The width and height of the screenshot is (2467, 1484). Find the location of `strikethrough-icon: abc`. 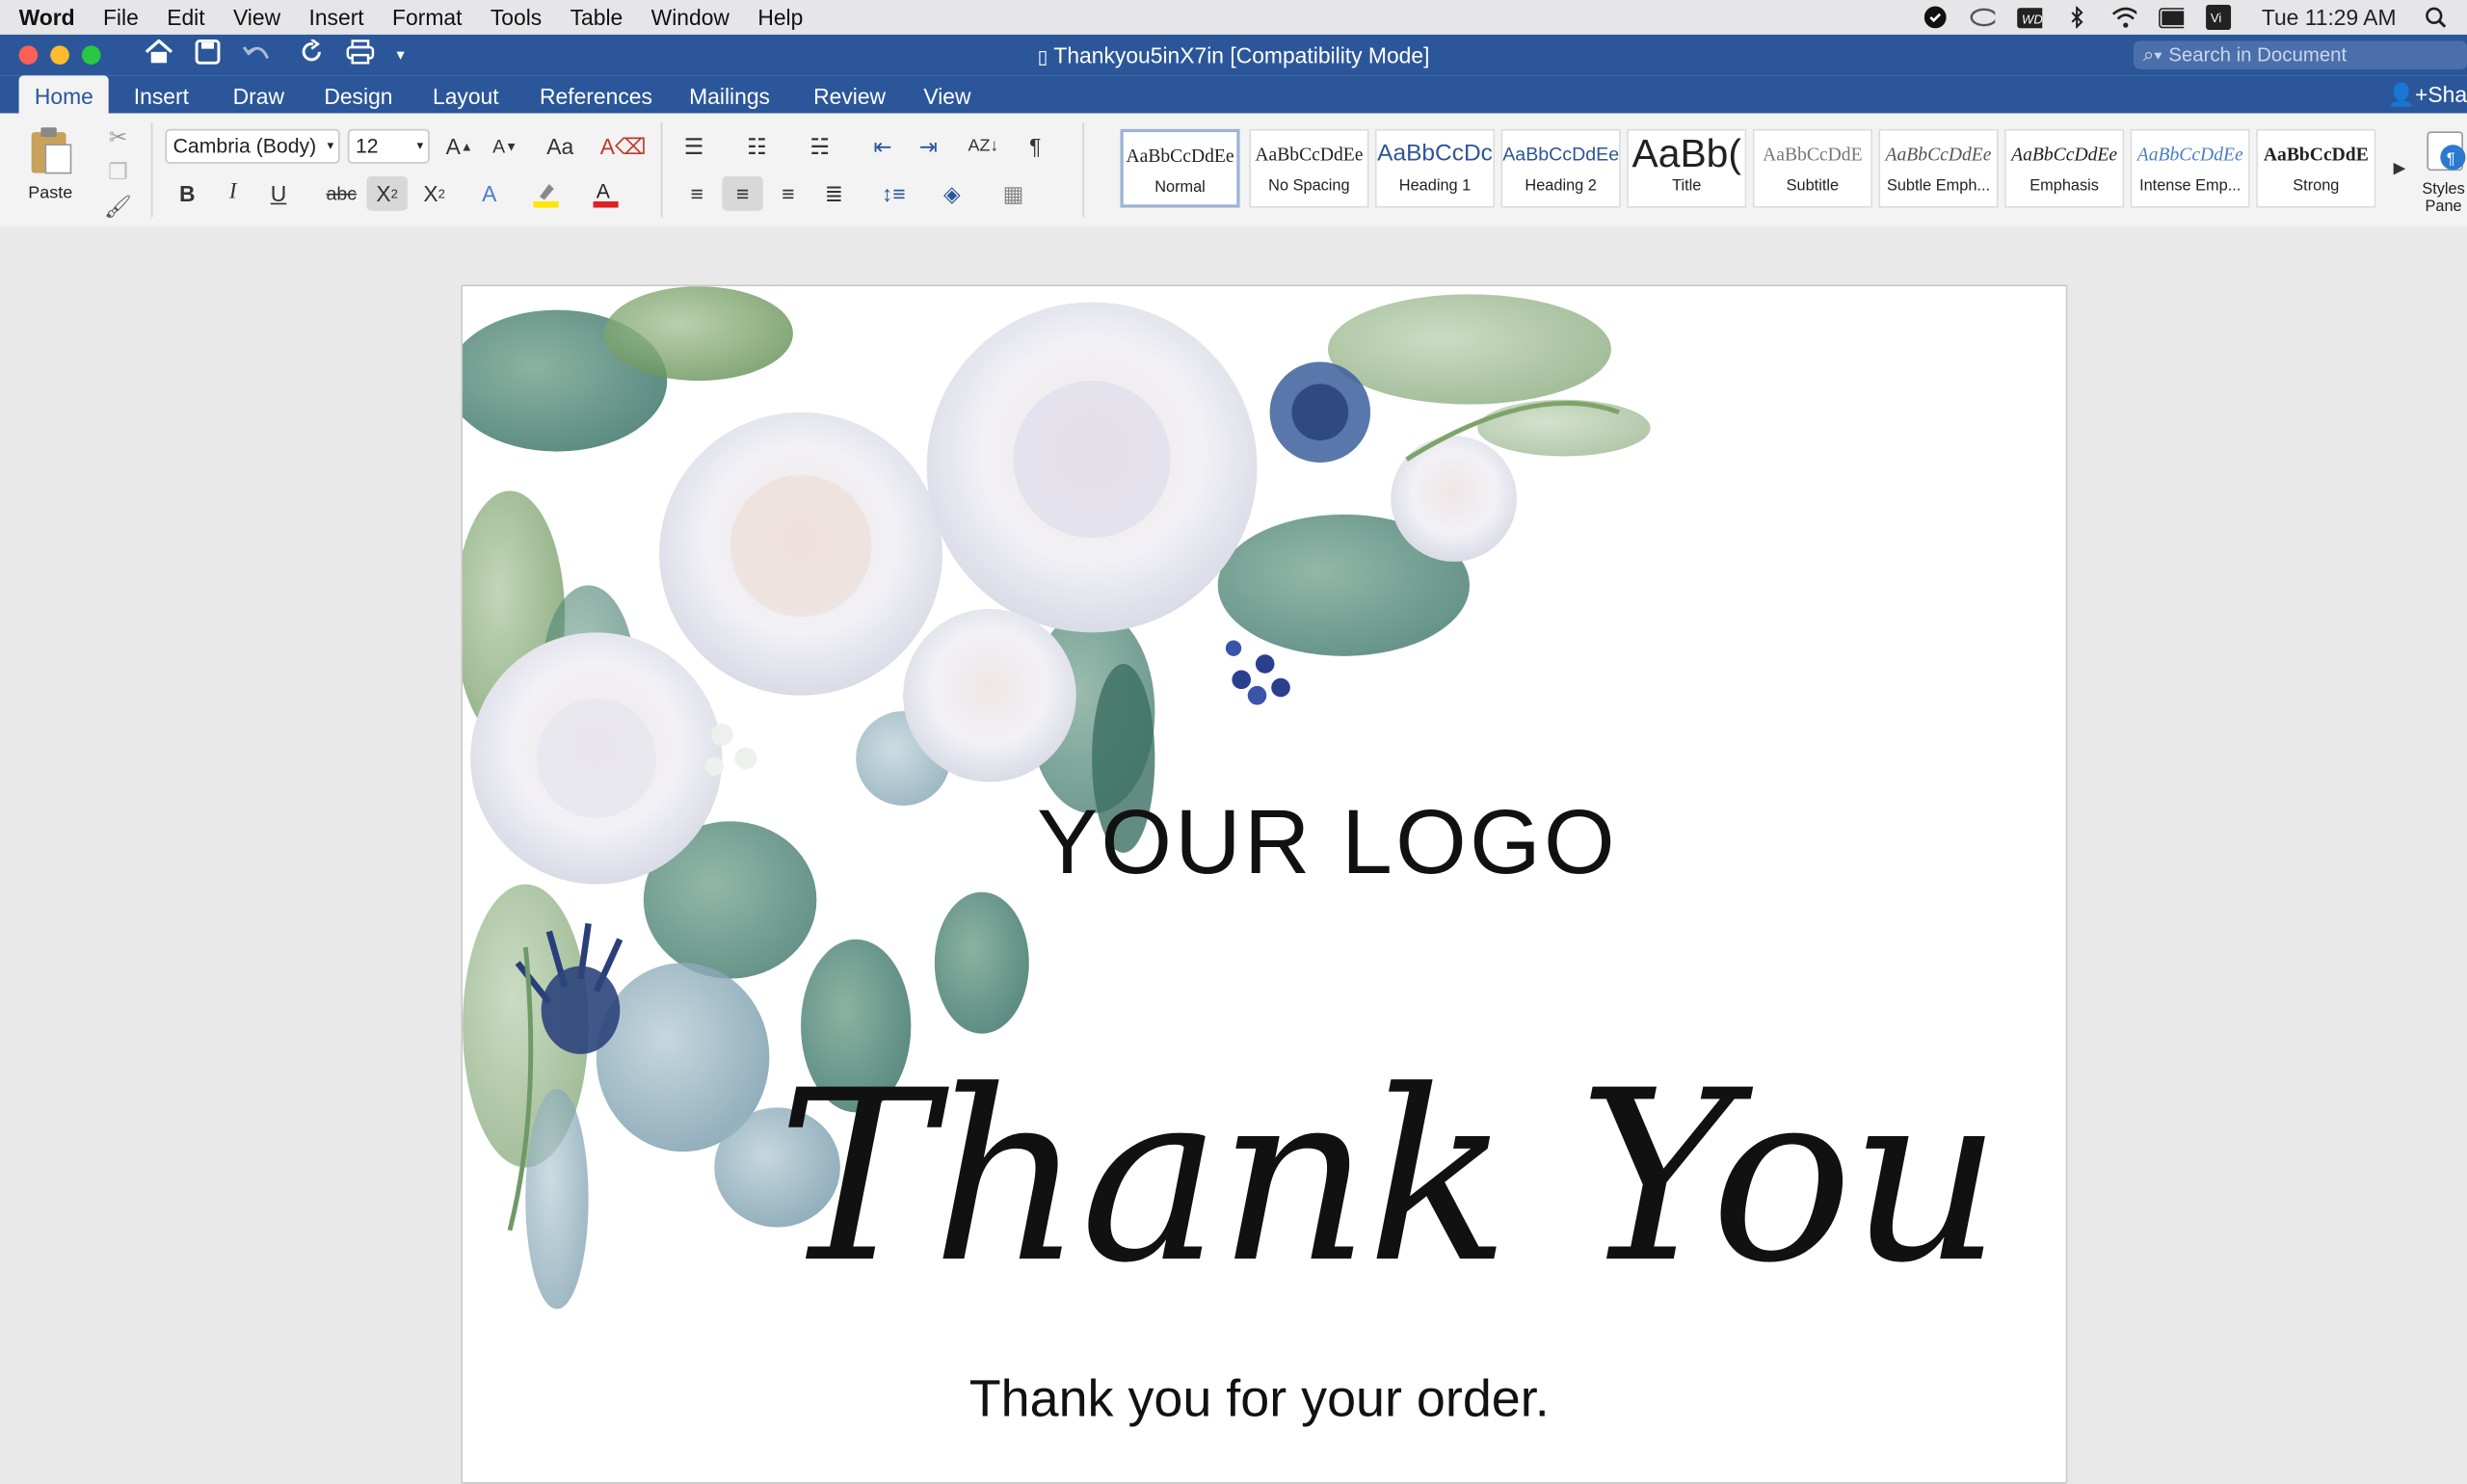

strikethrough-icon: abc is located at coordinates (341, 193).